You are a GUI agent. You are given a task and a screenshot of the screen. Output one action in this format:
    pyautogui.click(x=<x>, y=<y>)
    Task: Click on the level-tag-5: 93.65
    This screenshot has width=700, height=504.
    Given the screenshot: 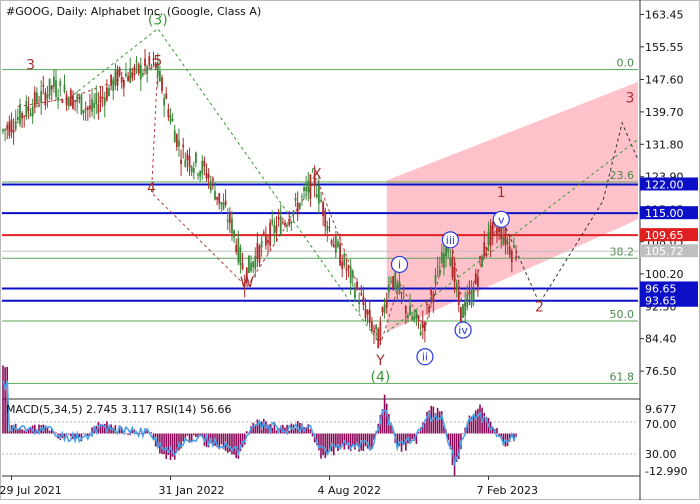 What is the action you would take?
    pyautogui.click(x=661, y=301)
    